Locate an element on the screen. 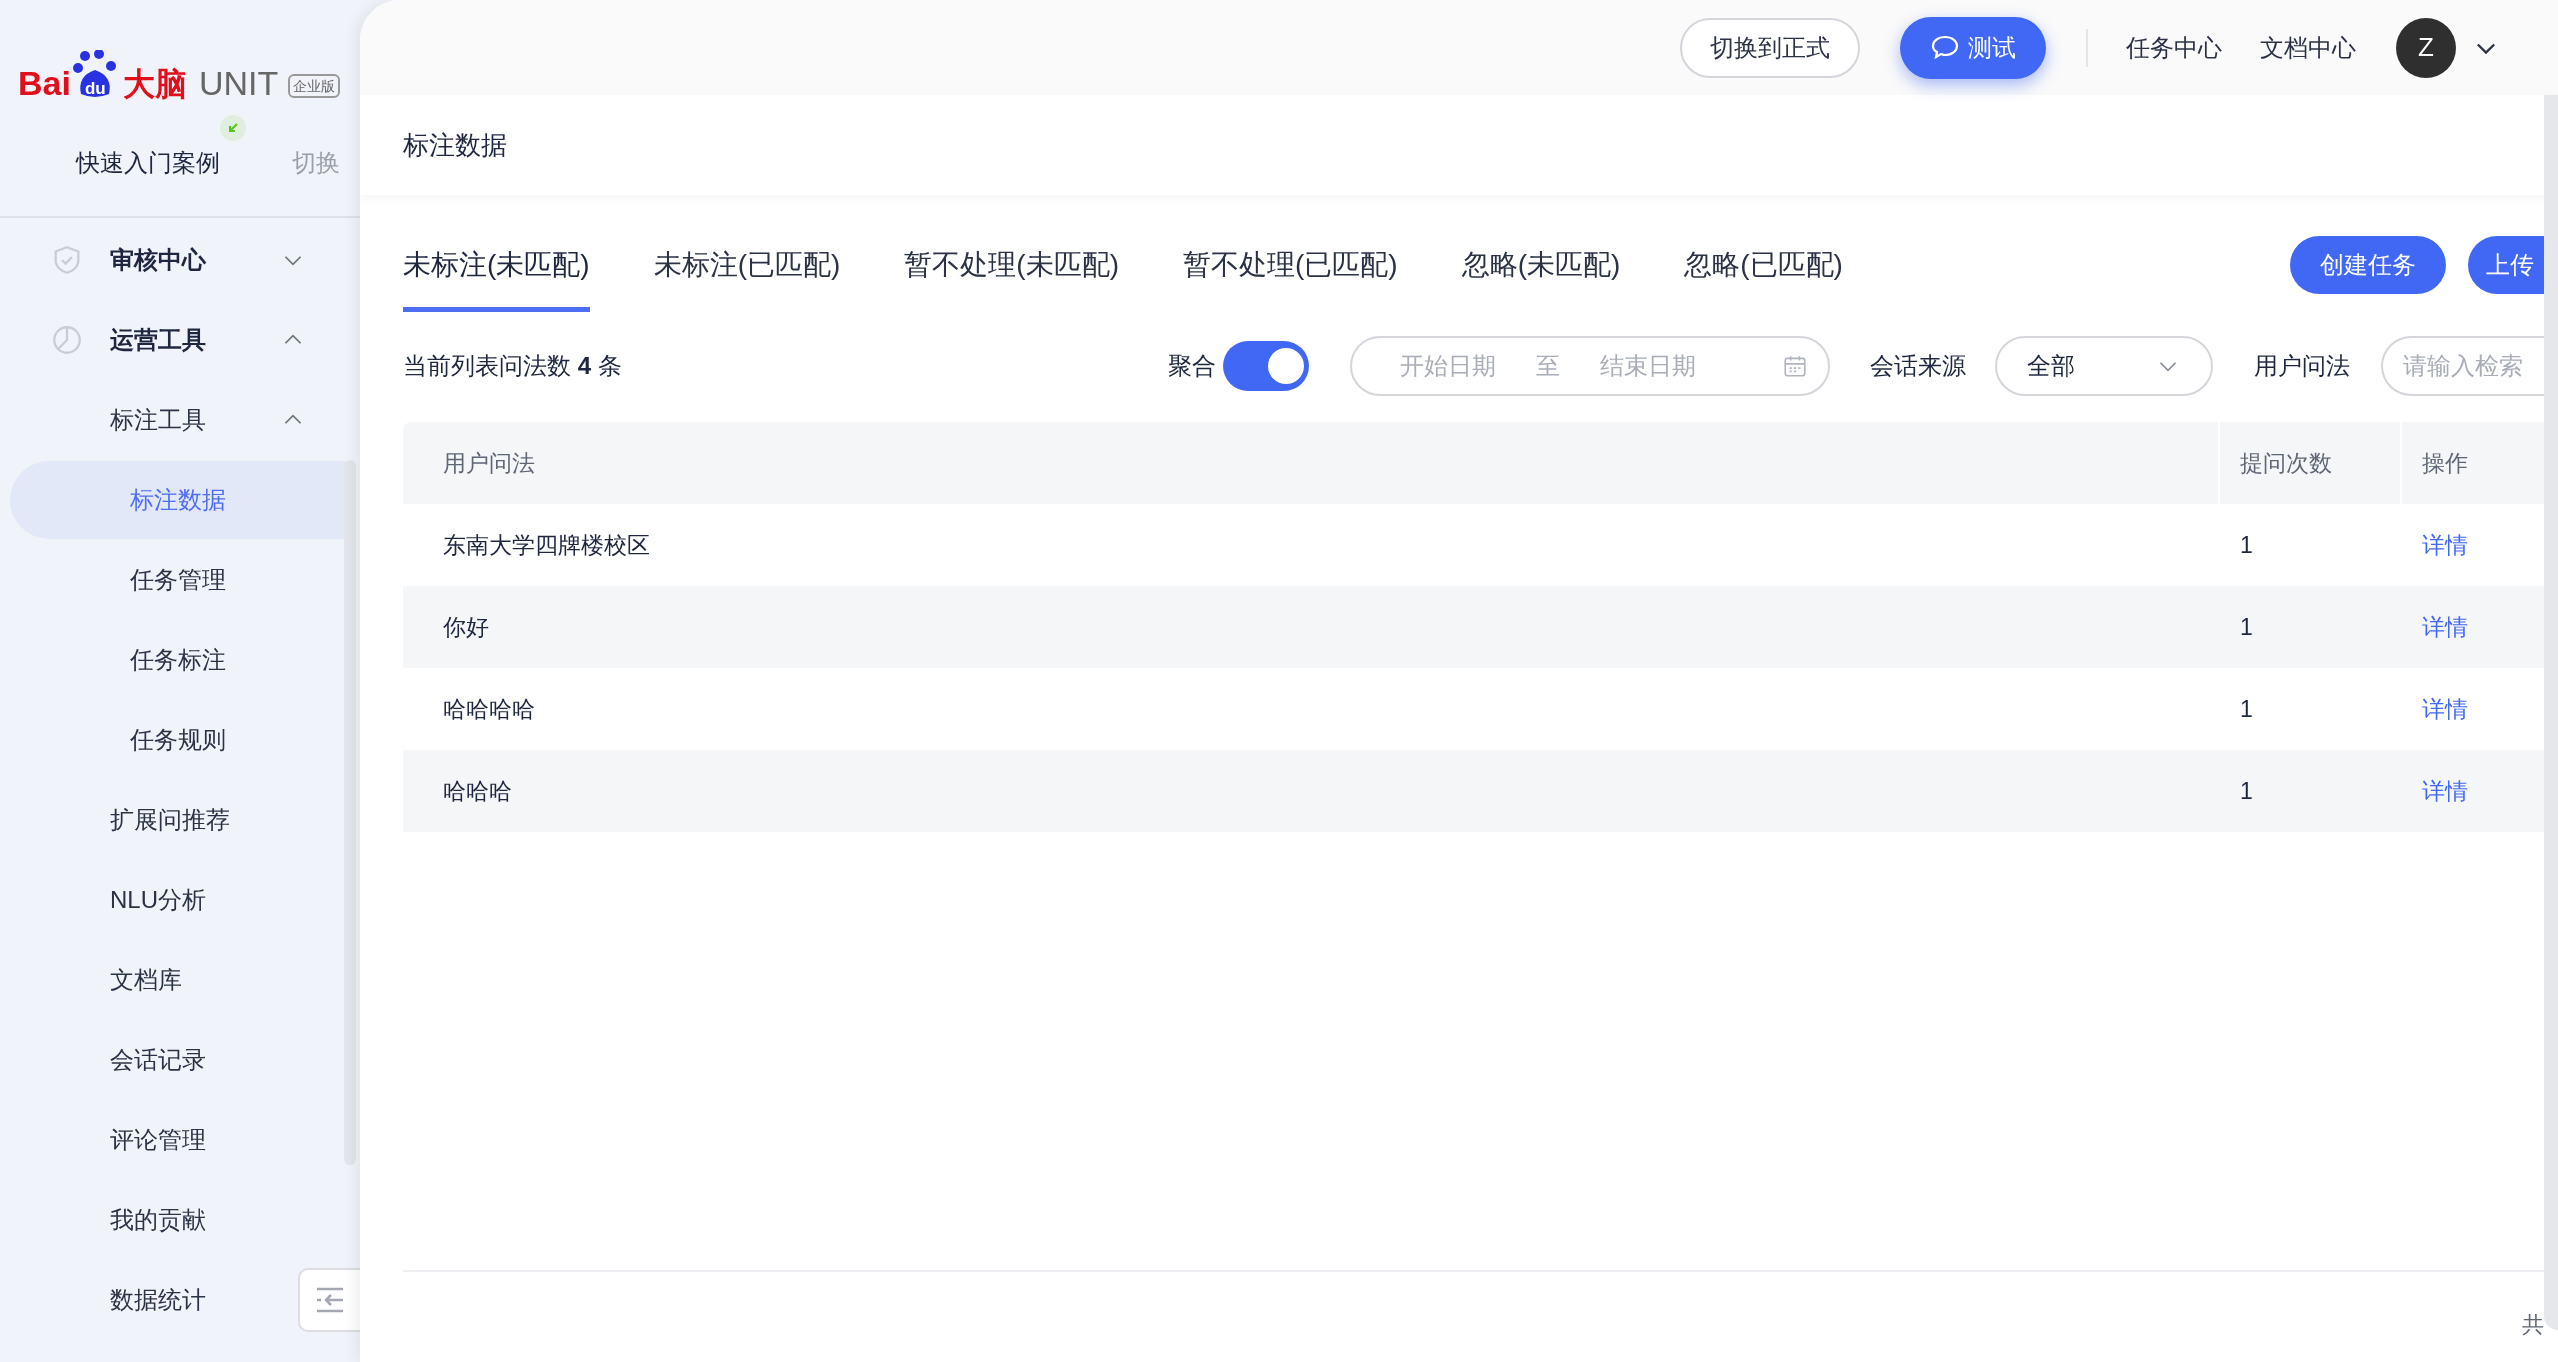 The width and height of the screenshot is (2558, 1362). menu-item: 评论管理 is located at coordinates (158, 1140).